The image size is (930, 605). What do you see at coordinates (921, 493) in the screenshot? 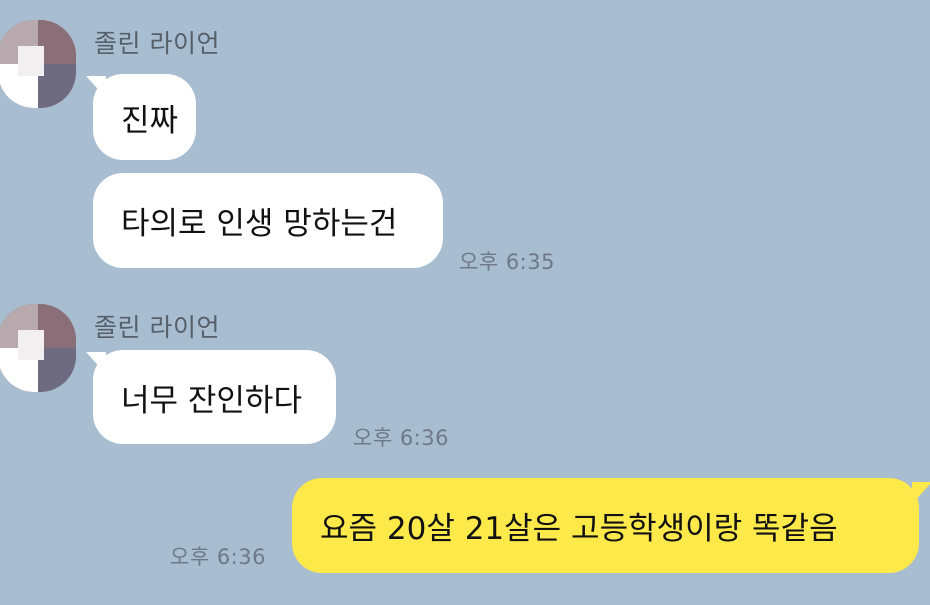
I see `bubble-tail` at bounding box center [921, 493].